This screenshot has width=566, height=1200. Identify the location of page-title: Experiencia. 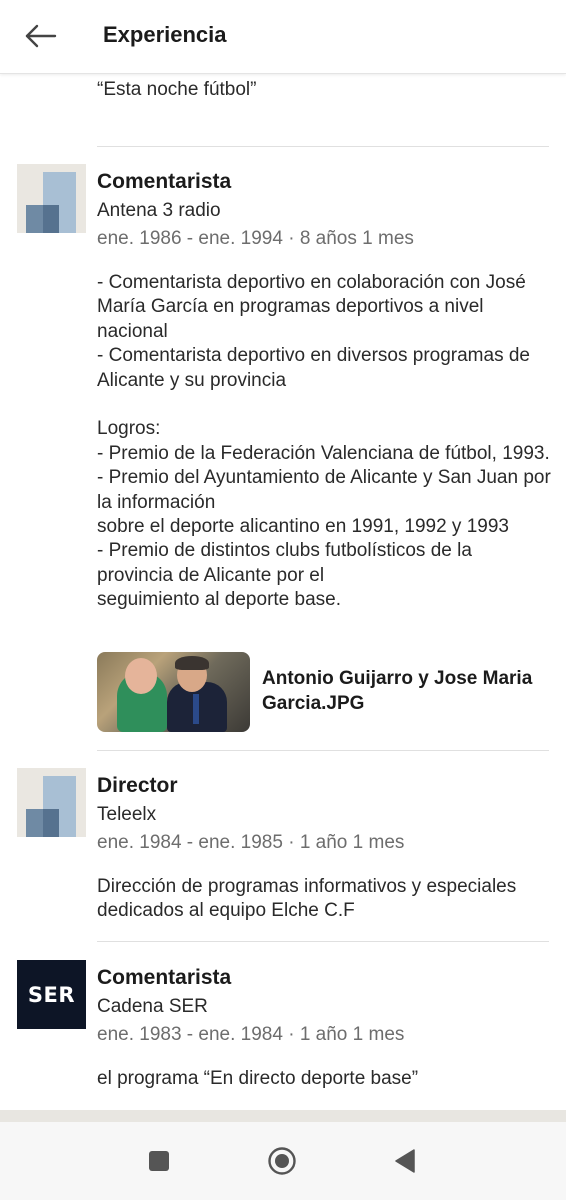
(165, 34).